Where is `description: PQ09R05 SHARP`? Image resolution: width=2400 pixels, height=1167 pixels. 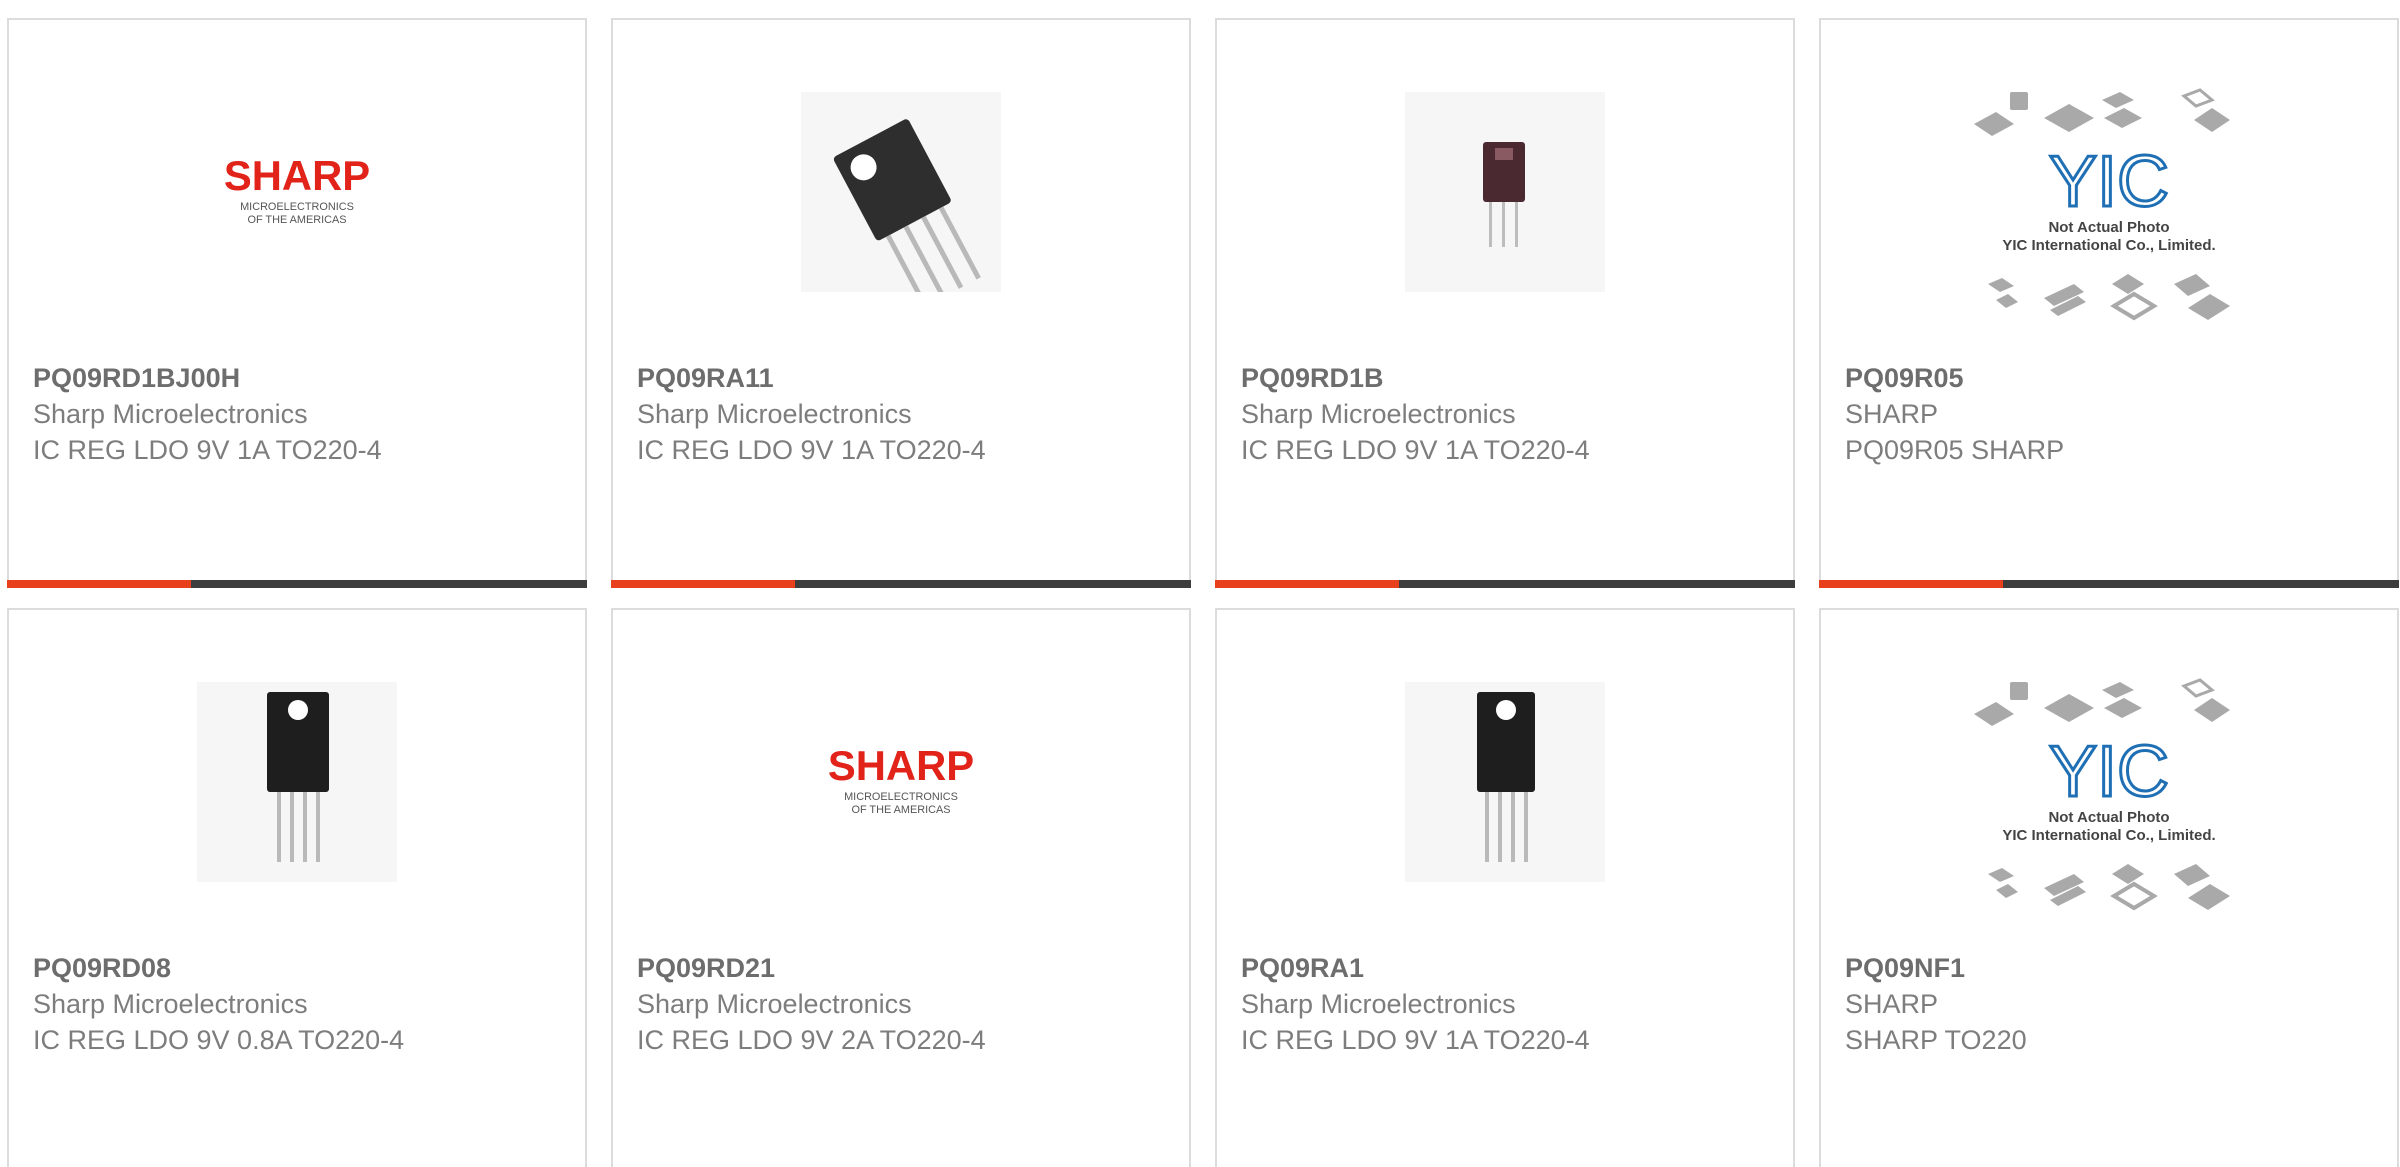 description: PQ09R05 SHARP is located at coordinates (1955, 450).